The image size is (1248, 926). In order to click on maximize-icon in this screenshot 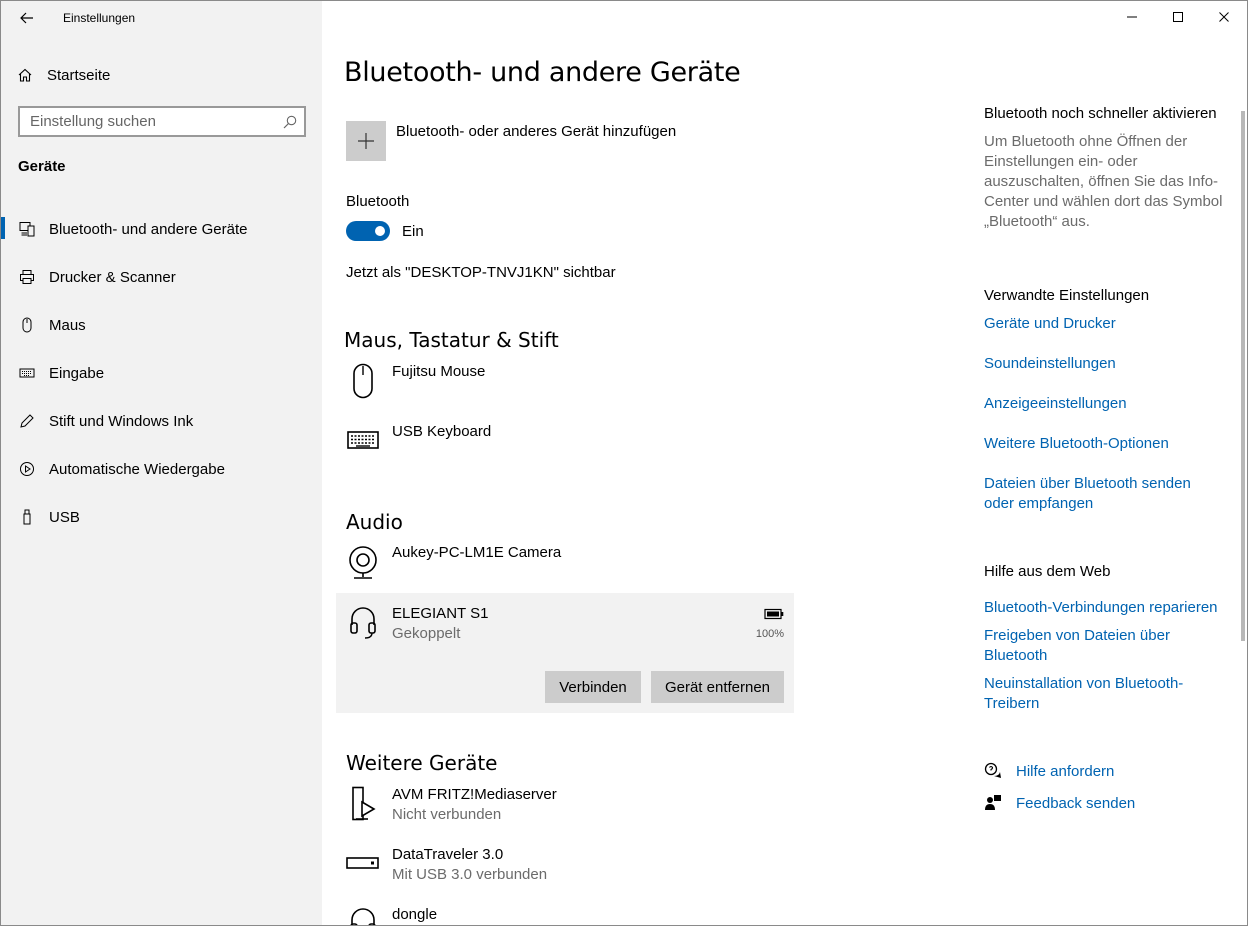, I will do `click(1178, 17)`.